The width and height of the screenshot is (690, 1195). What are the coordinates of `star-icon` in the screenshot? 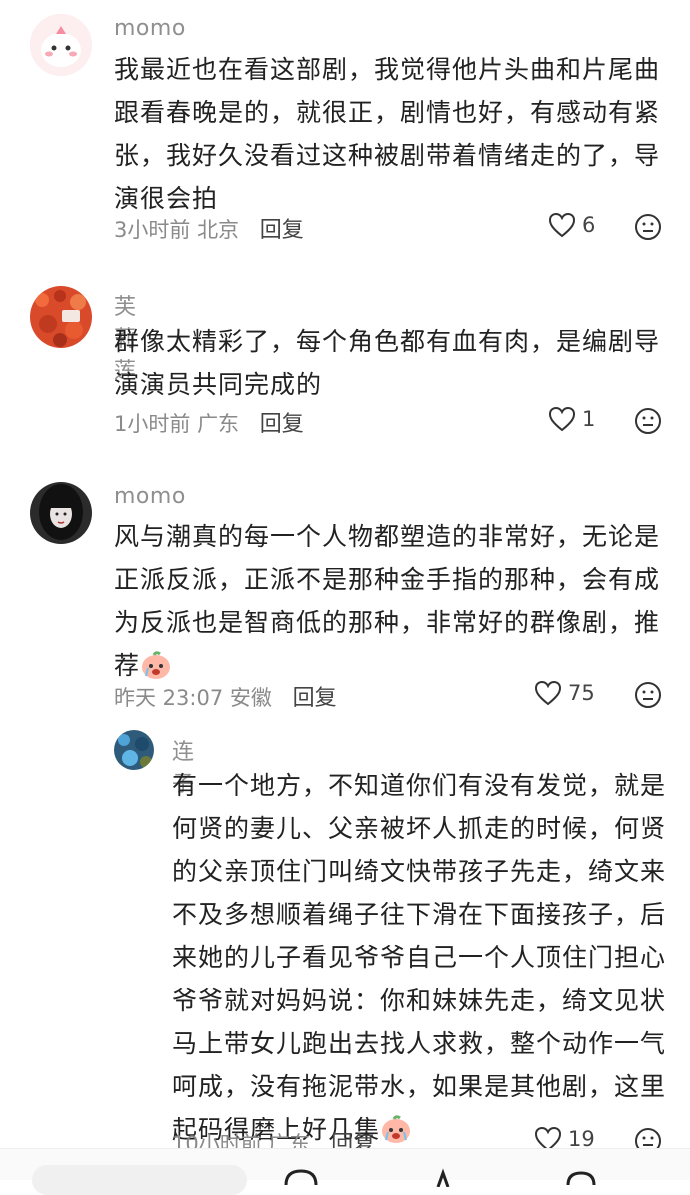 It's located at (443, 1177).